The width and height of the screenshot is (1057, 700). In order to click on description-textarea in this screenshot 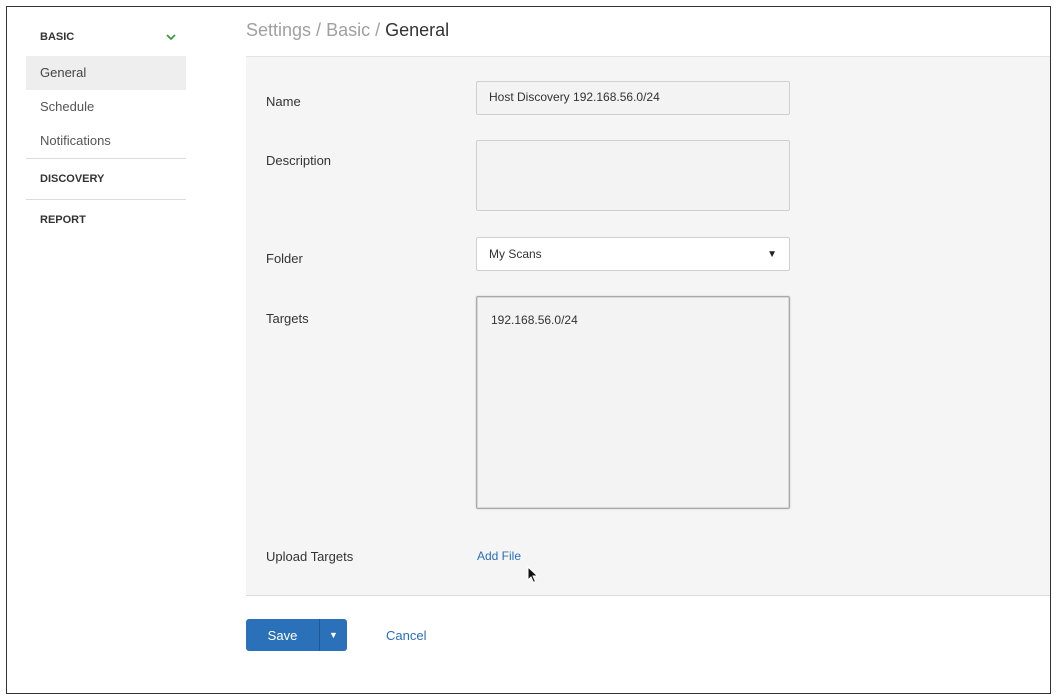, I will do `click(633, 175)`.